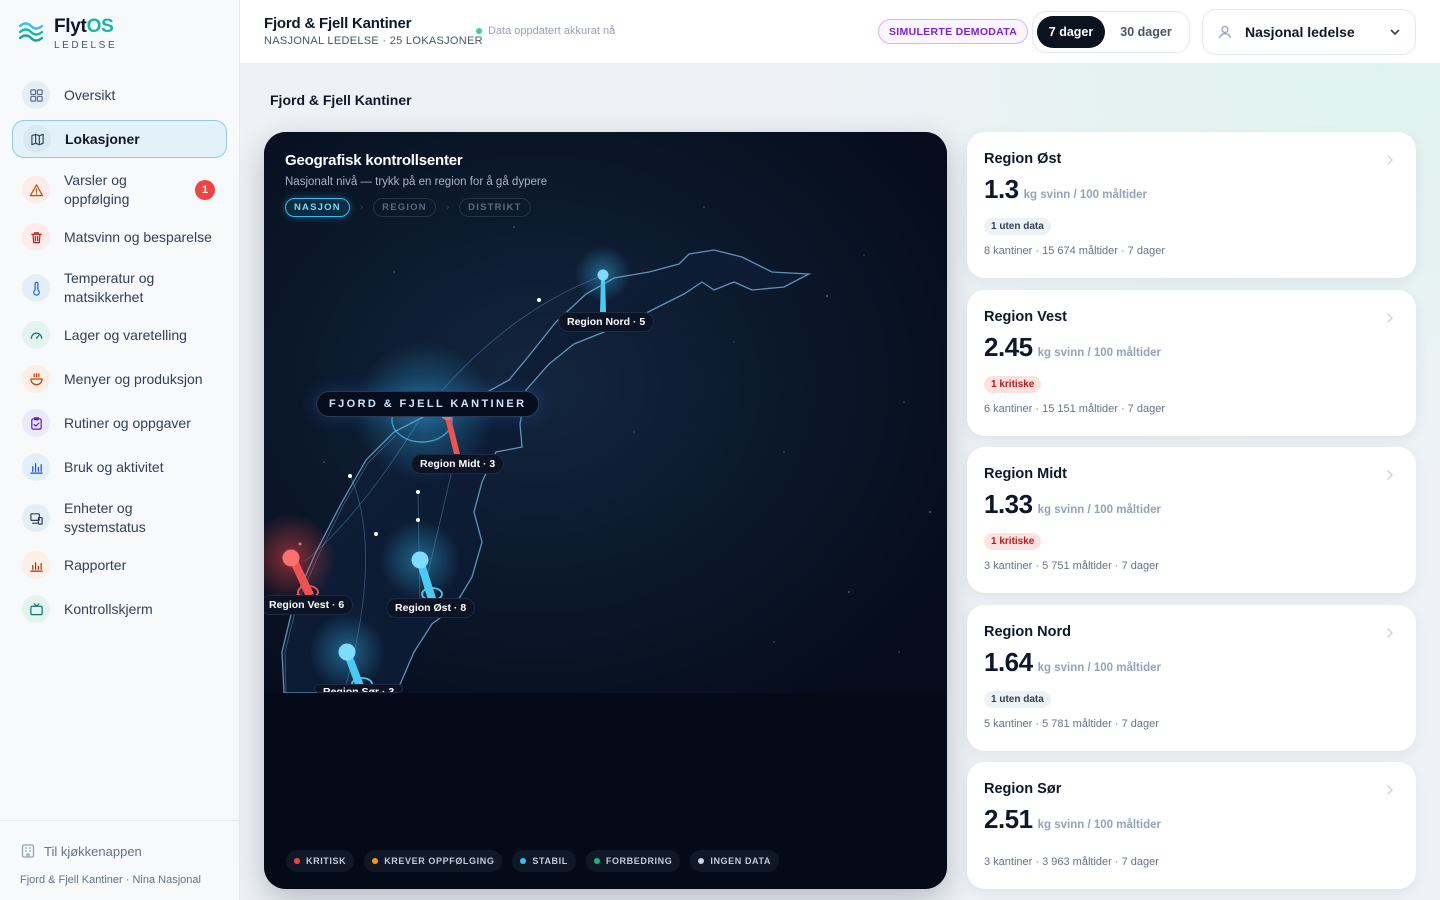 The image size is (1440, 900). I want to click on pin-label-region-vest: Region Vest · 6, so click(309, 605).